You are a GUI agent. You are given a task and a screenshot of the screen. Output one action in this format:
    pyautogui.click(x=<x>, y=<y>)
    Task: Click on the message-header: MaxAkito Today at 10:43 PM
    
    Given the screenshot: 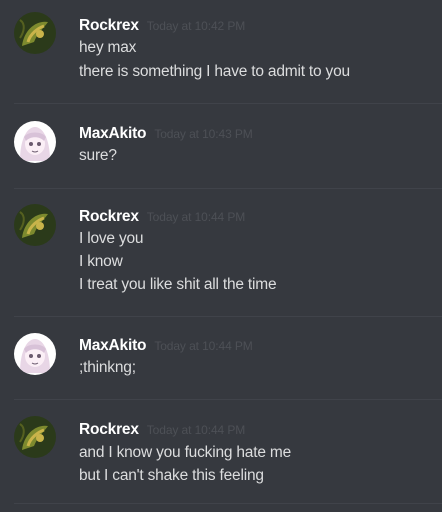 What is the action you would take?
    pyautogui.click(x=166, y=134)
    